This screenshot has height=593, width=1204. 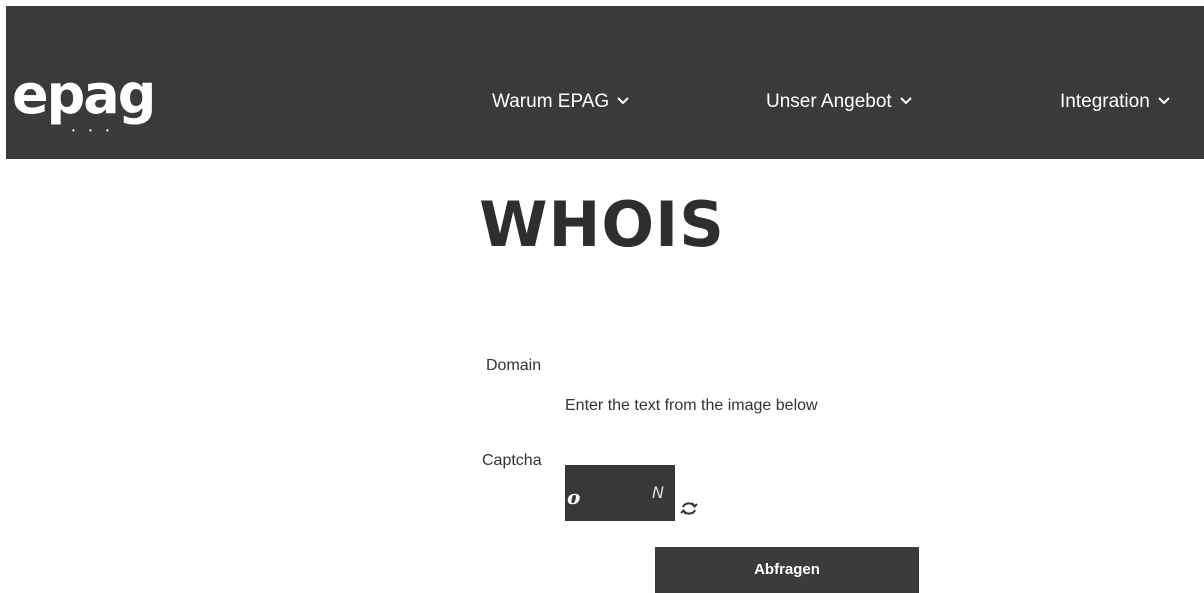 I want to click on nav-item-warum-epag: Warum EPAG, so click(x=560, y=102).